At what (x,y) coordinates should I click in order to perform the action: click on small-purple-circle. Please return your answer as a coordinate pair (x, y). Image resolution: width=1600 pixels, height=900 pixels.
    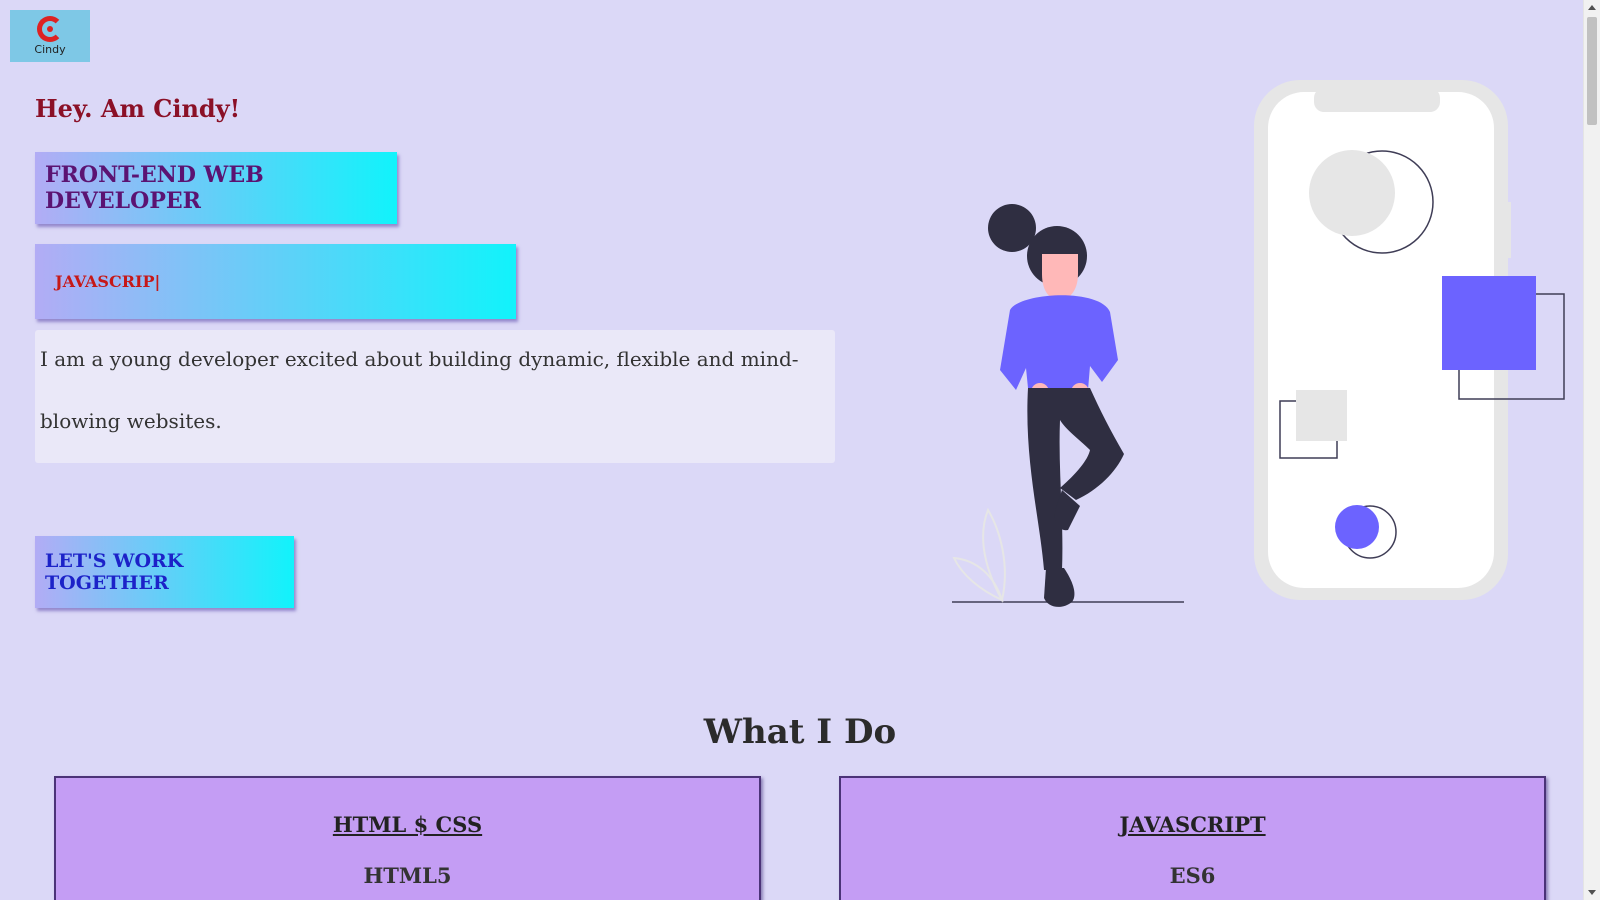
    Looking at the image, I should click on (1357, 527).